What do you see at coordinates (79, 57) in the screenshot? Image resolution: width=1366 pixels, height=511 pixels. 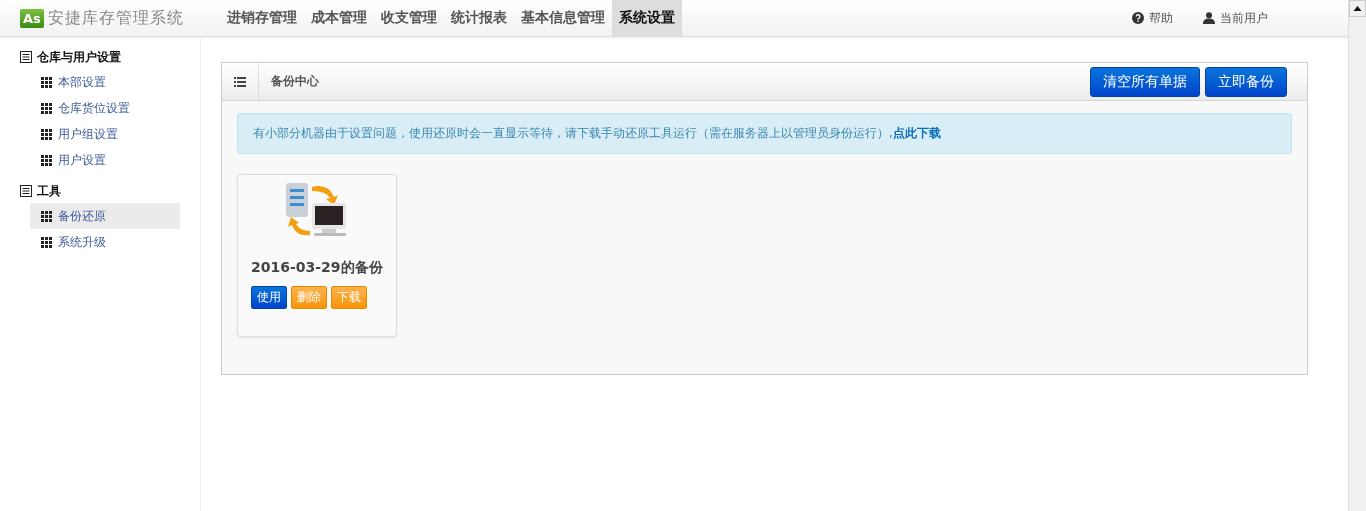 I see `sidebar-heading: 仓库与用户设置` at bounding box center [79, 57].